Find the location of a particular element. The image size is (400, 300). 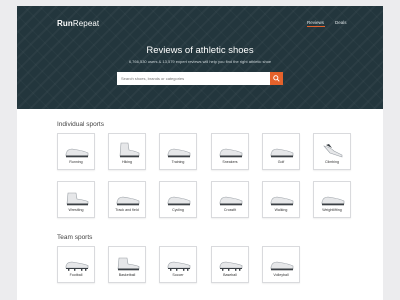

sport-card-crossfit: Crossfit is located at coordinates (230, 199).